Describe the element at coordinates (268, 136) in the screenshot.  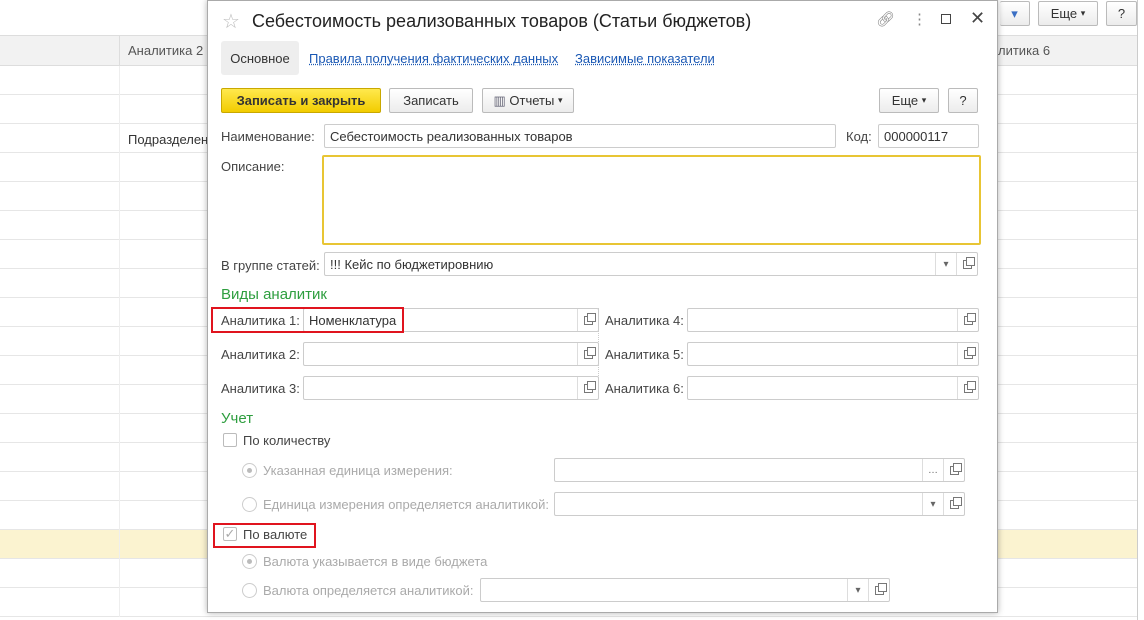
I see `name-label: Наименование:` at that location.